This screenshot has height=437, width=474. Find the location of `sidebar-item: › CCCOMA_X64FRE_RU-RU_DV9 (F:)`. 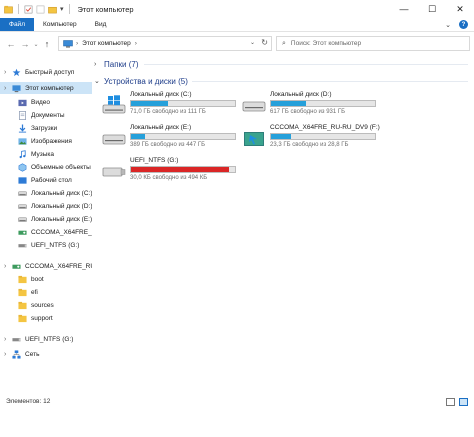

sidebar-item: › CCCOMA_X64FRE_RU-RU_DV9 (F:) is located at coordinates (46, 266).